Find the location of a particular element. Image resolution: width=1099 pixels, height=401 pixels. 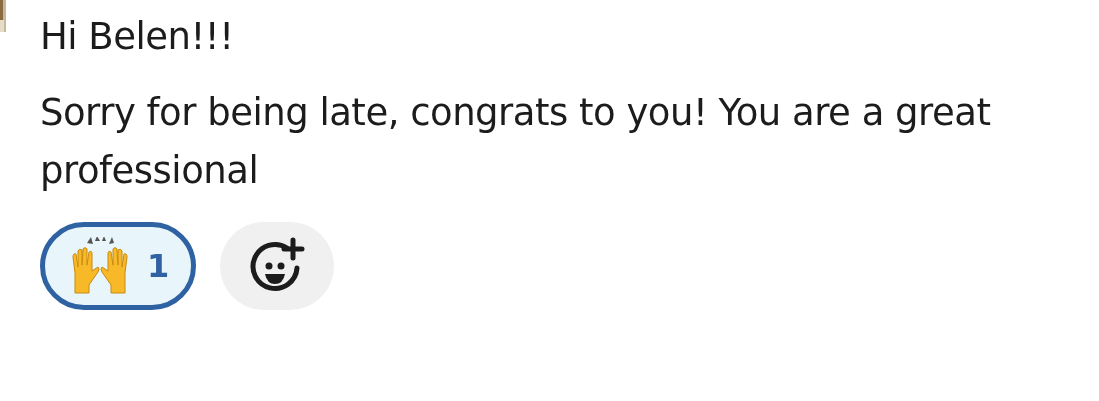

message-text: Hi Belen!!! is located at coordinates (137, 37).